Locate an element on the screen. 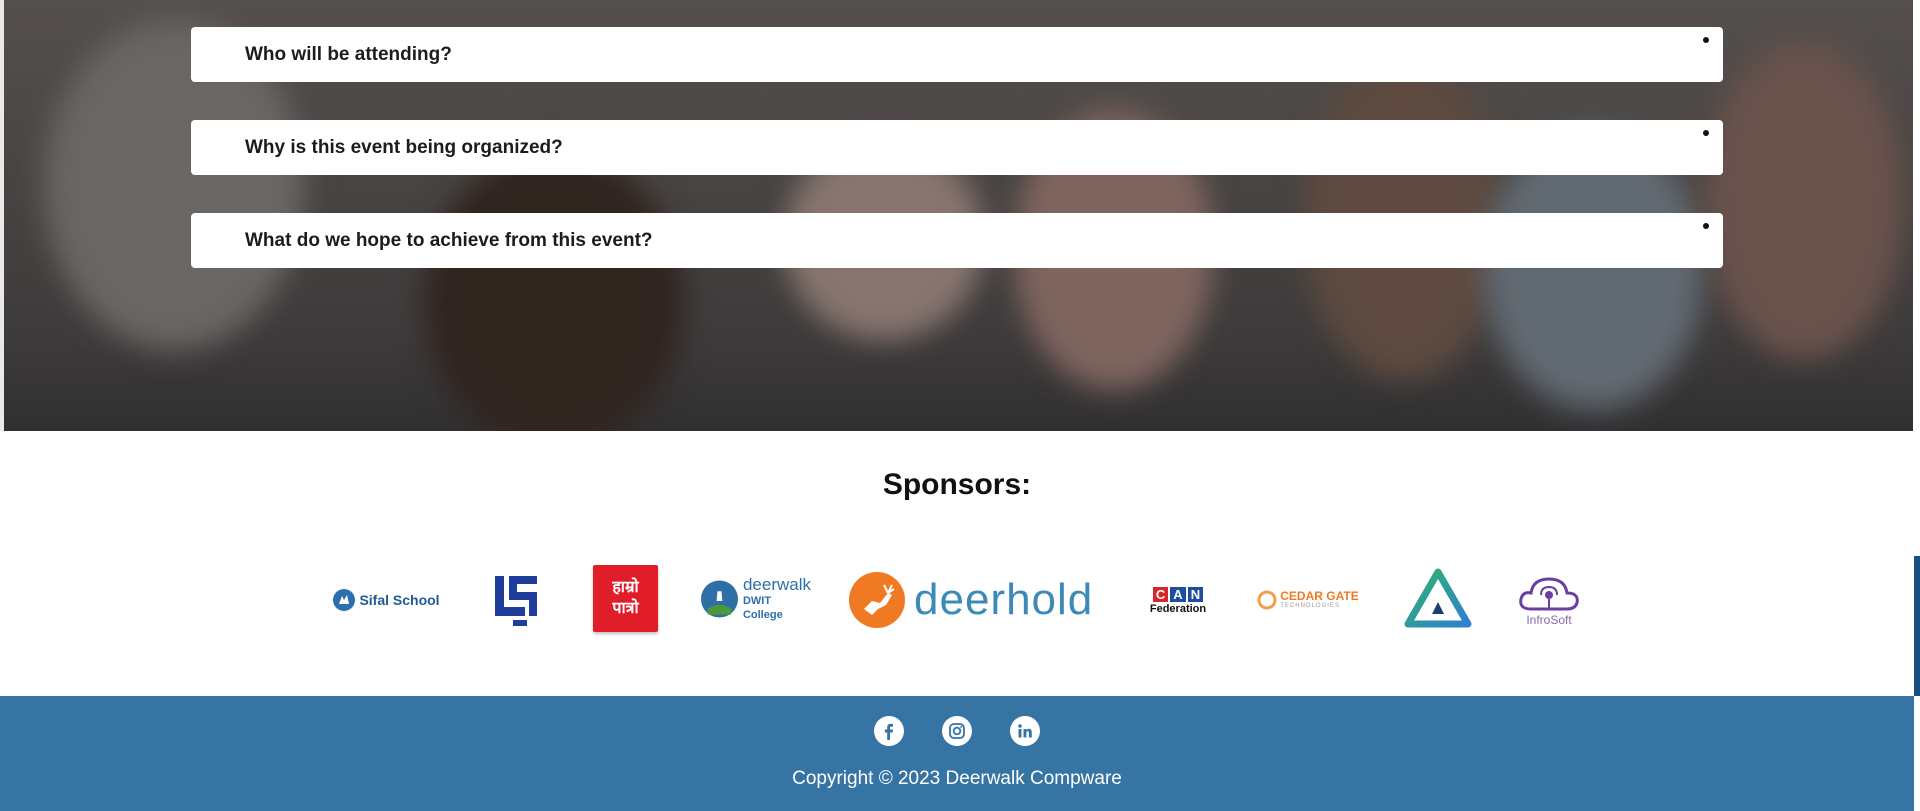 The image size is (1920, 811). copyright-text: Copyright © 2023 Deerwalk Compware is located at coordinates (957, 778).